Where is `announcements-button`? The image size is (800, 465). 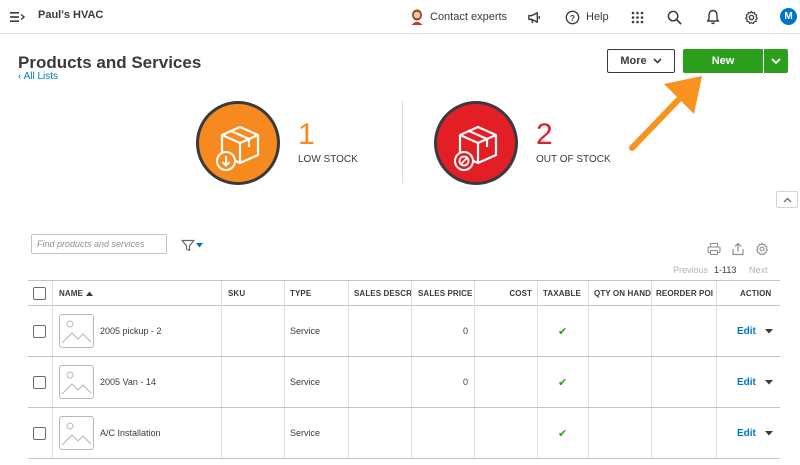
announcements-button is located at coordinates (534, 17).